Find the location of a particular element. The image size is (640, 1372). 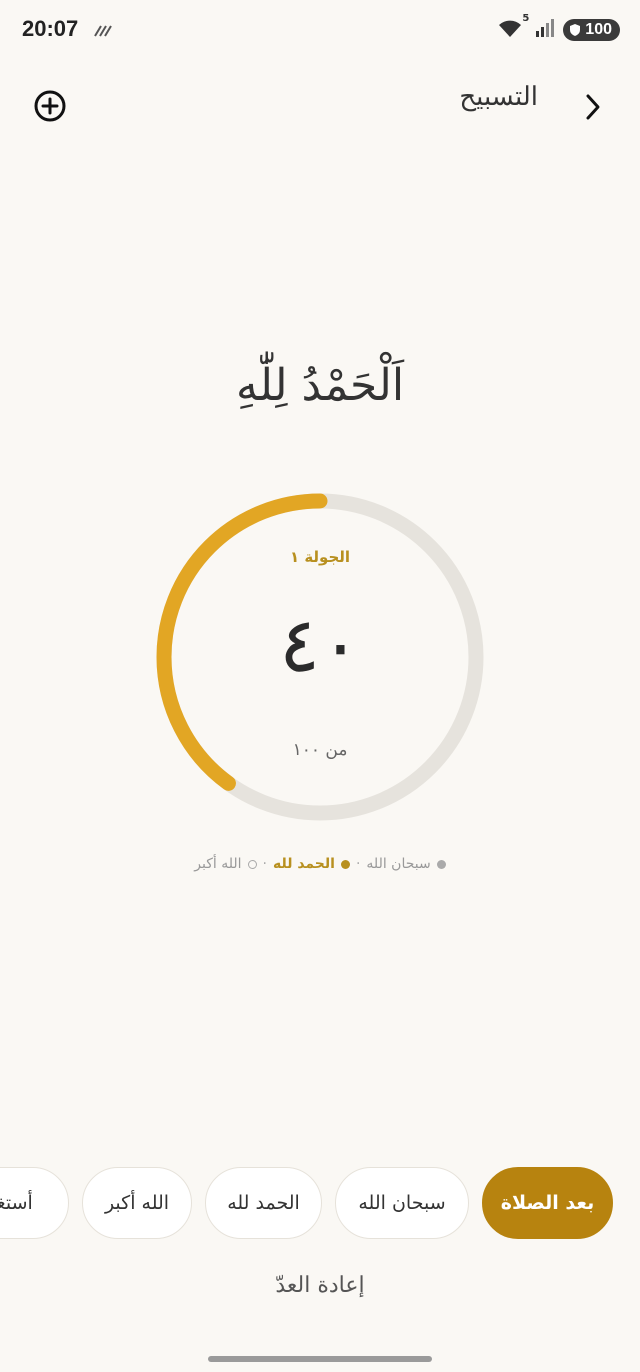

chevron-right-icon is located at coordinates (593, 107).